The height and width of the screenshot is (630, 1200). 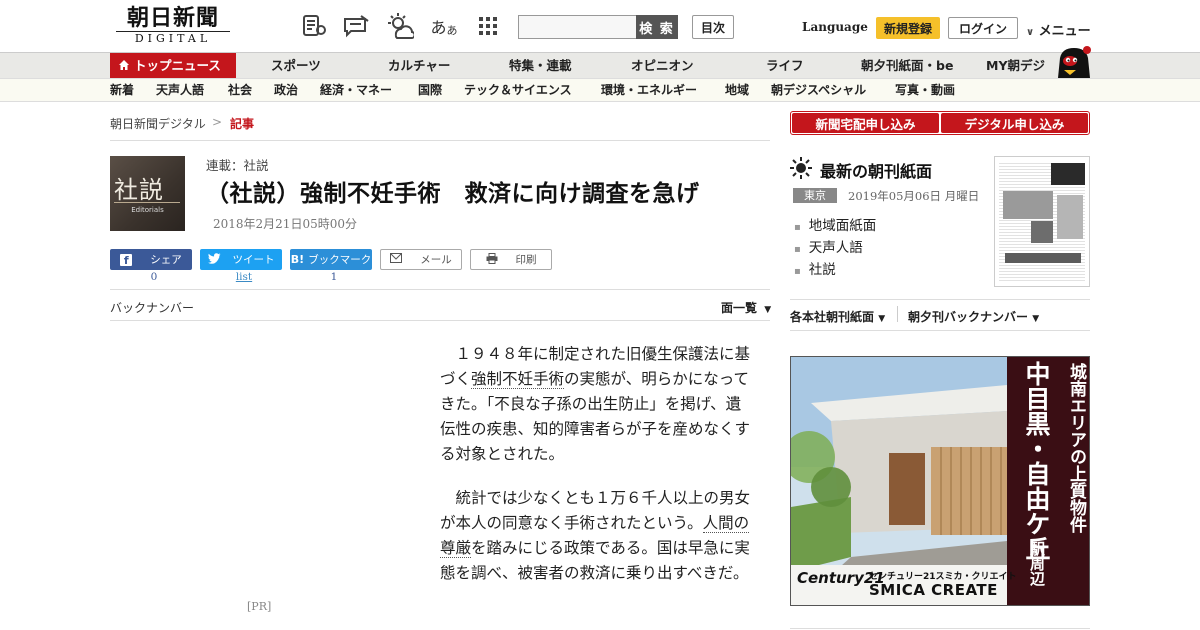 I want to click on editorial-logo-sub: Editorials, so click(x=147, y=210).